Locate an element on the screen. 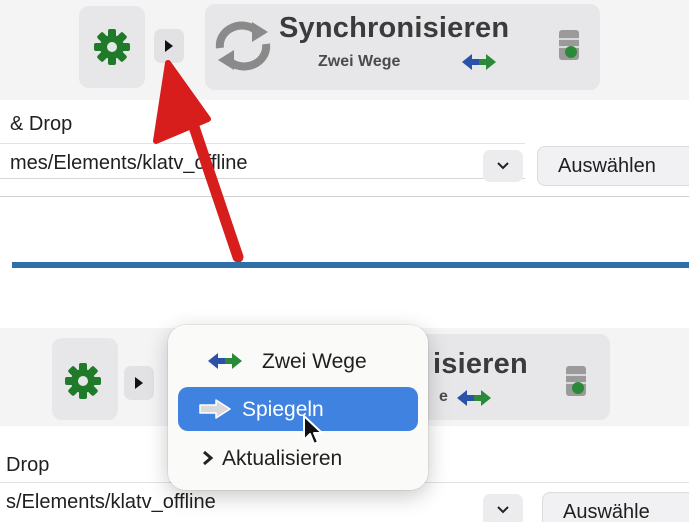 The image size is (689, 522). mode-menu-button is located at coordinates (139, 383).